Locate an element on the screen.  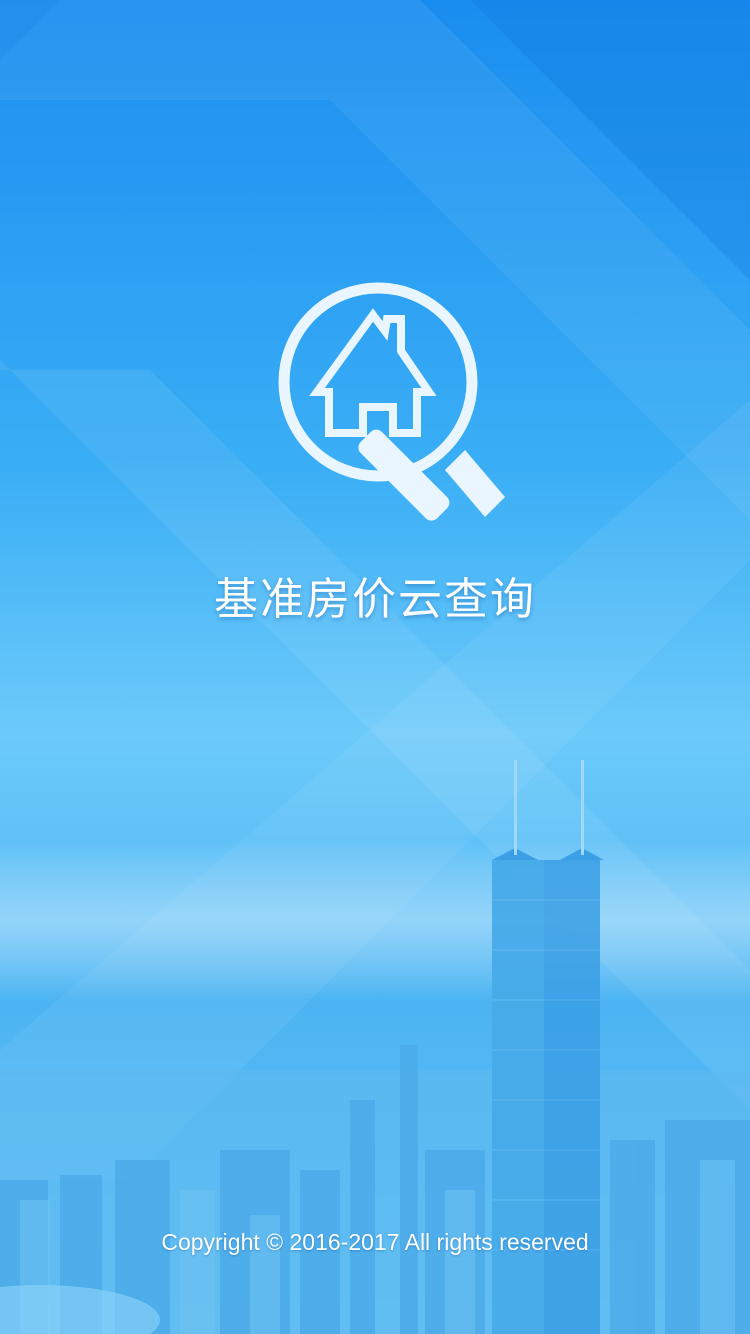
house-magnifier-icon is located at coordinates (405, 410).